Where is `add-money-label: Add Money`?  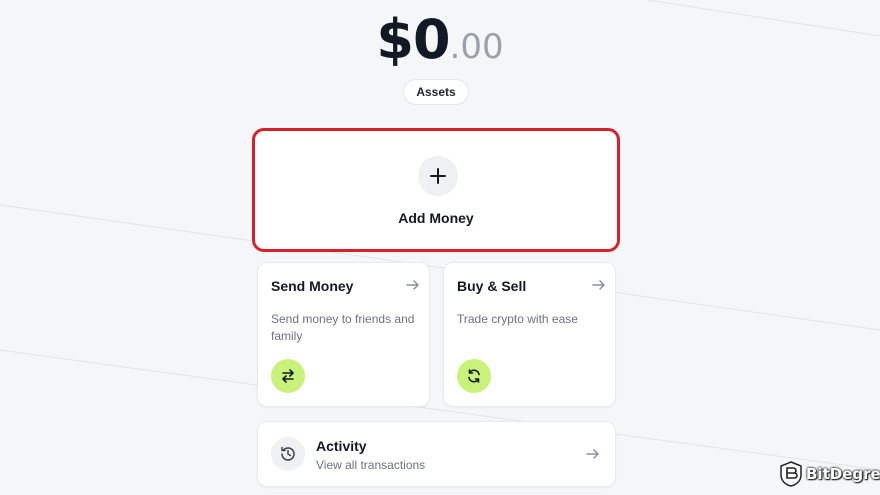 add-money-label: Add Money is located at coordinates (436, 218).